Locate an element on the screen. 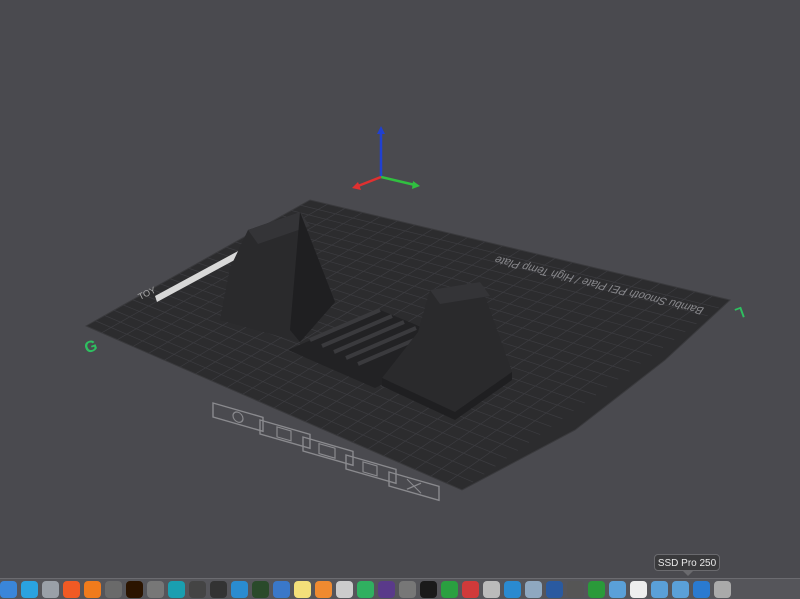  orbit-icon is located at coordinates (386, 589).